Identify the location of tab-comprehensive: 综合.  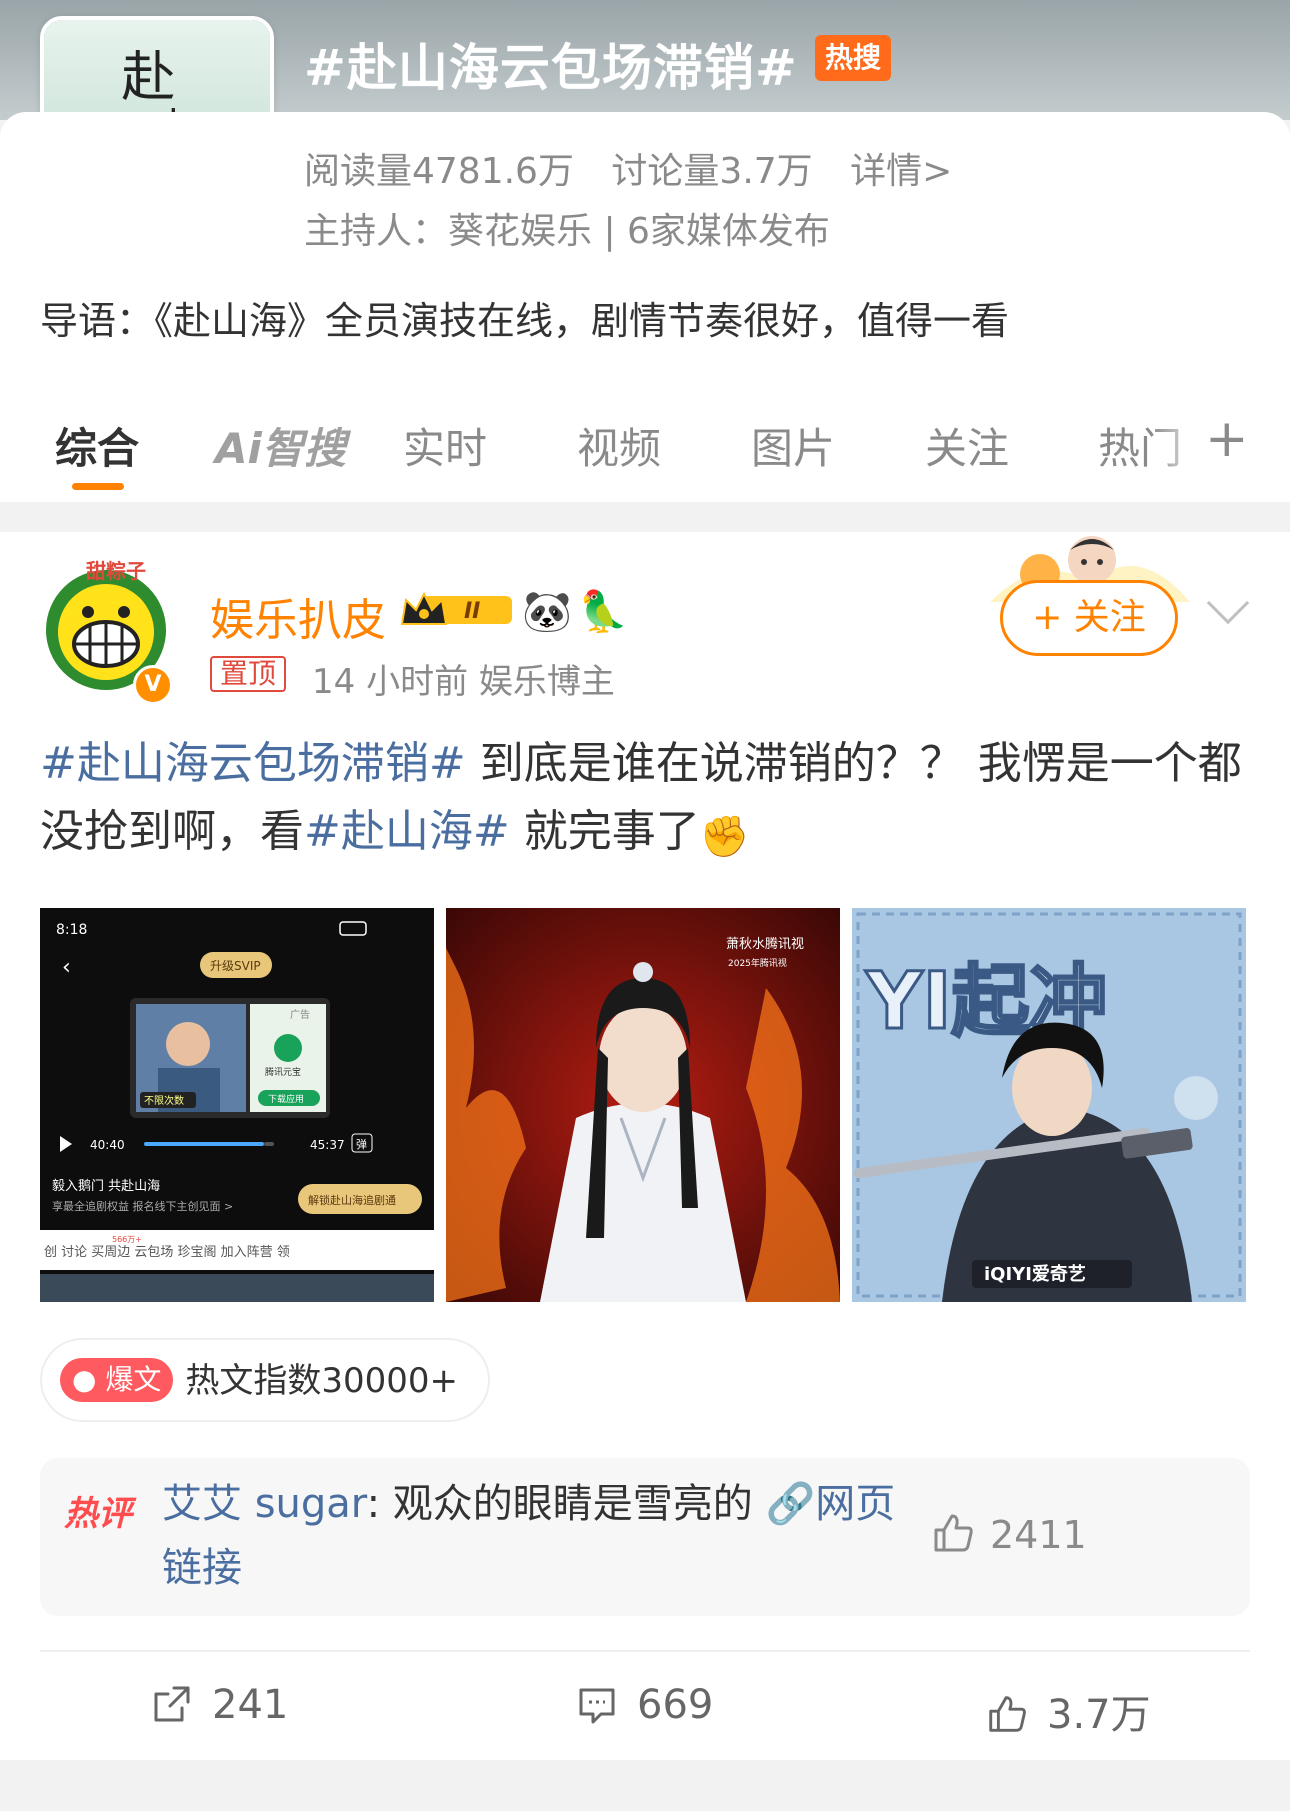
(97, 445).